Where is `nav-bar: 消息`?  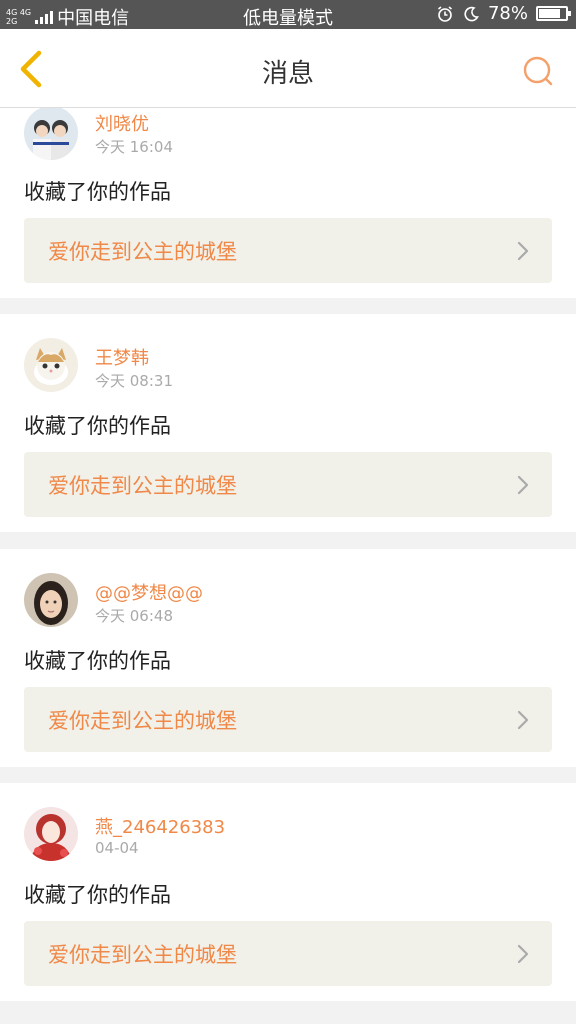
nav-bar: 消息 is located at coordinates (288, 68).